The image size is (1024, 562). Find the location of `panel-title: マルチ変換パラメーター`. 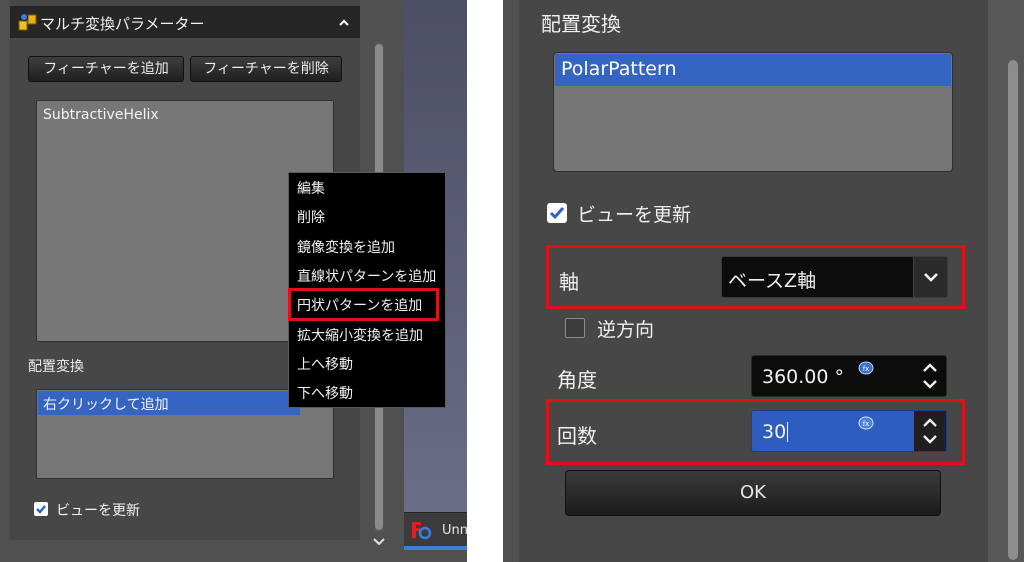

panel-title: マルチ変換パラメーター is located at coordinates (122, 24).